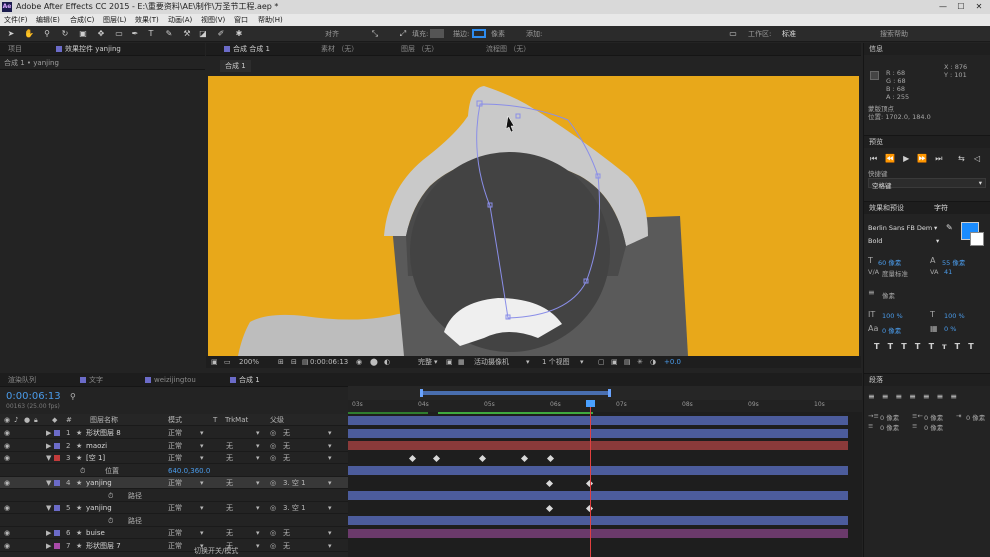  I want to click on layer-row: ◉ ▶ 2 ★ maozi 正常 ▾ 无 ▾ ◎ 无 ▾, so click(174, 446).